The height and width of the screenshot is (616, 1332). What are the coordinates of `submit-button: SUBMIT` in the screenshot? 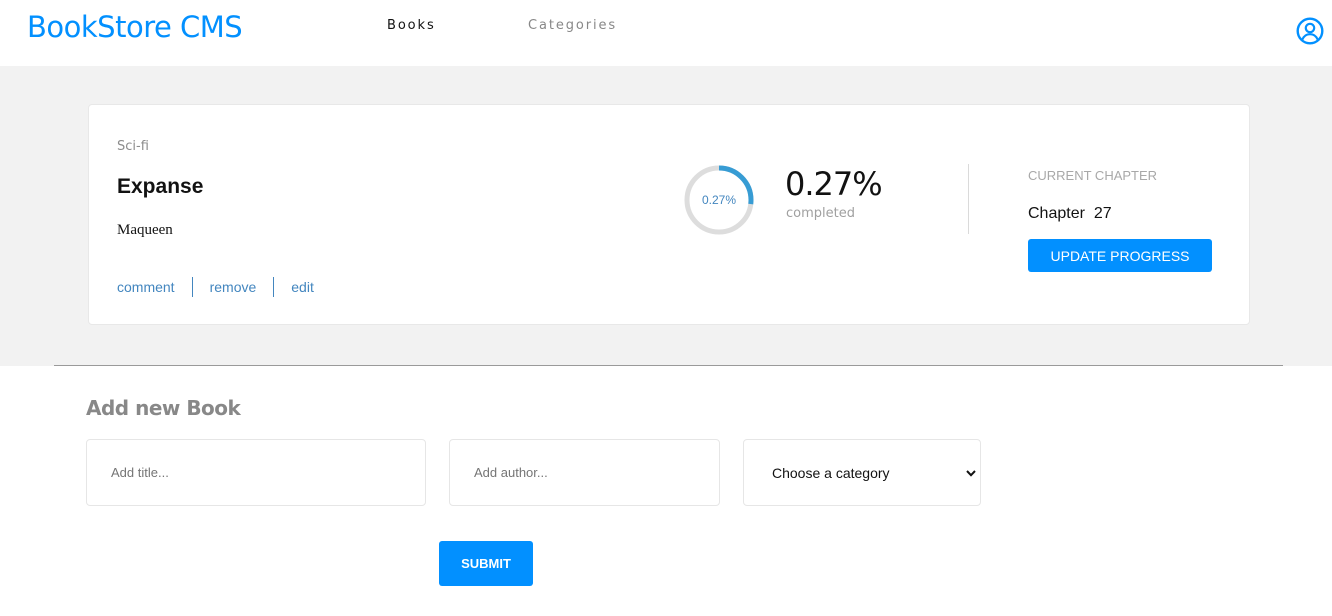 It's located at (486, 563).